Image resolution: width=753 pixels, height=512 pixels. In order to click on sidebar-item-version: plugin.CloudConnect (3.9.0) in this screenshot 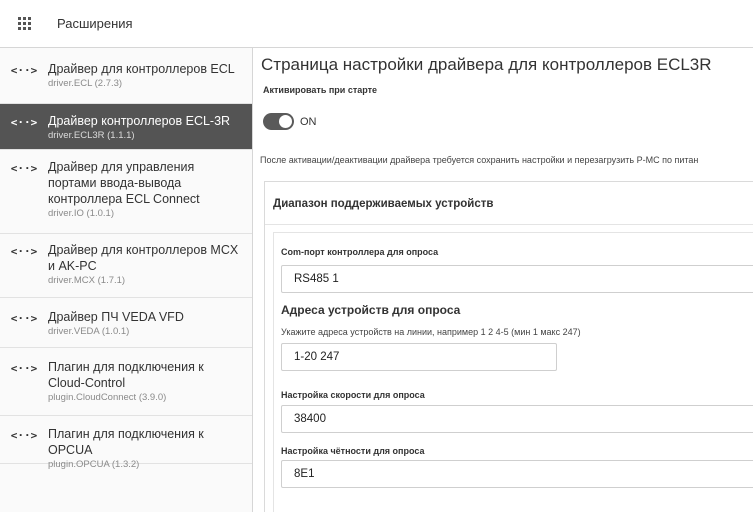, I will do `click(107, 397)`.